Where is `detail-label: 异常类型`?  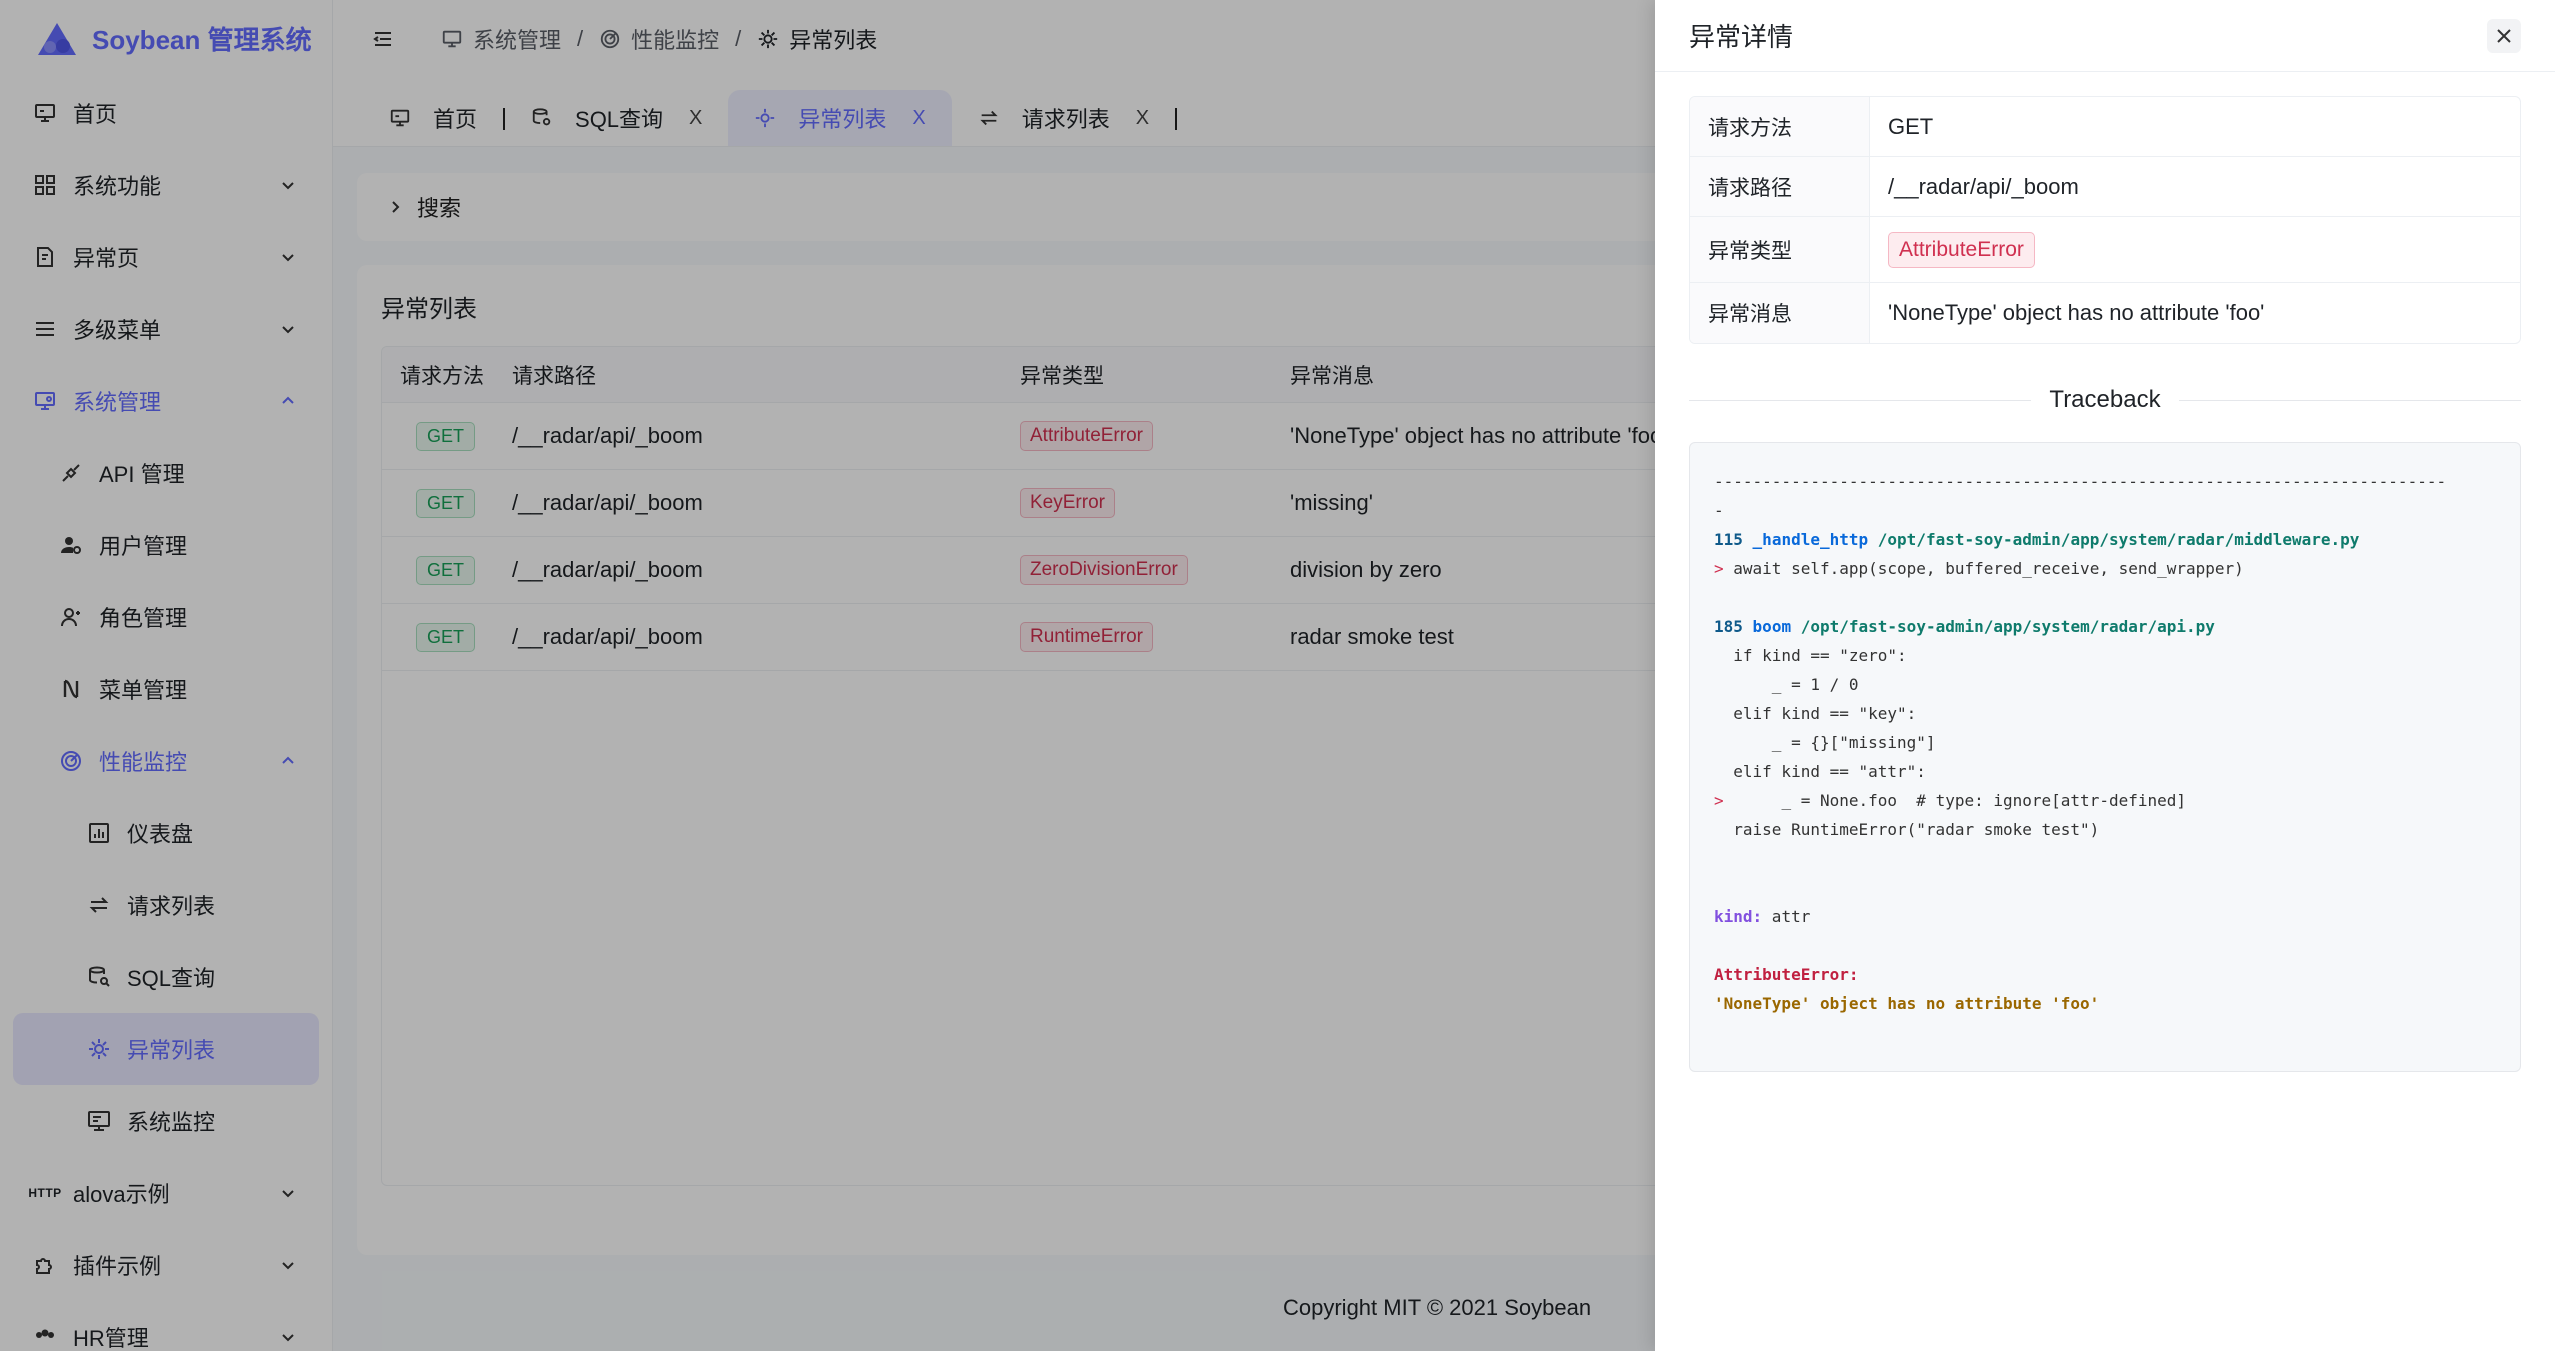 detail-label: 异常类型 is located at coordinates (1780, 249).